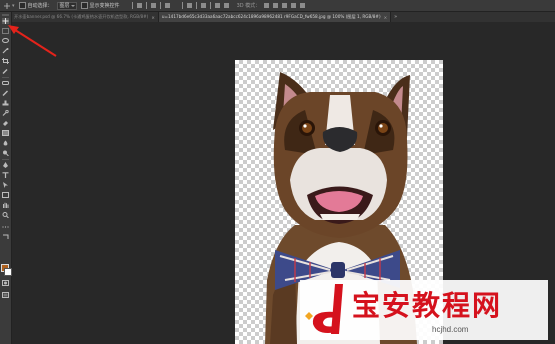 The height and width of the screenshot is (344, 555). What do you see at coordinates (5, 227) in the screenshot?
I see `more-tools-icon` at bounding box center [5, 227].